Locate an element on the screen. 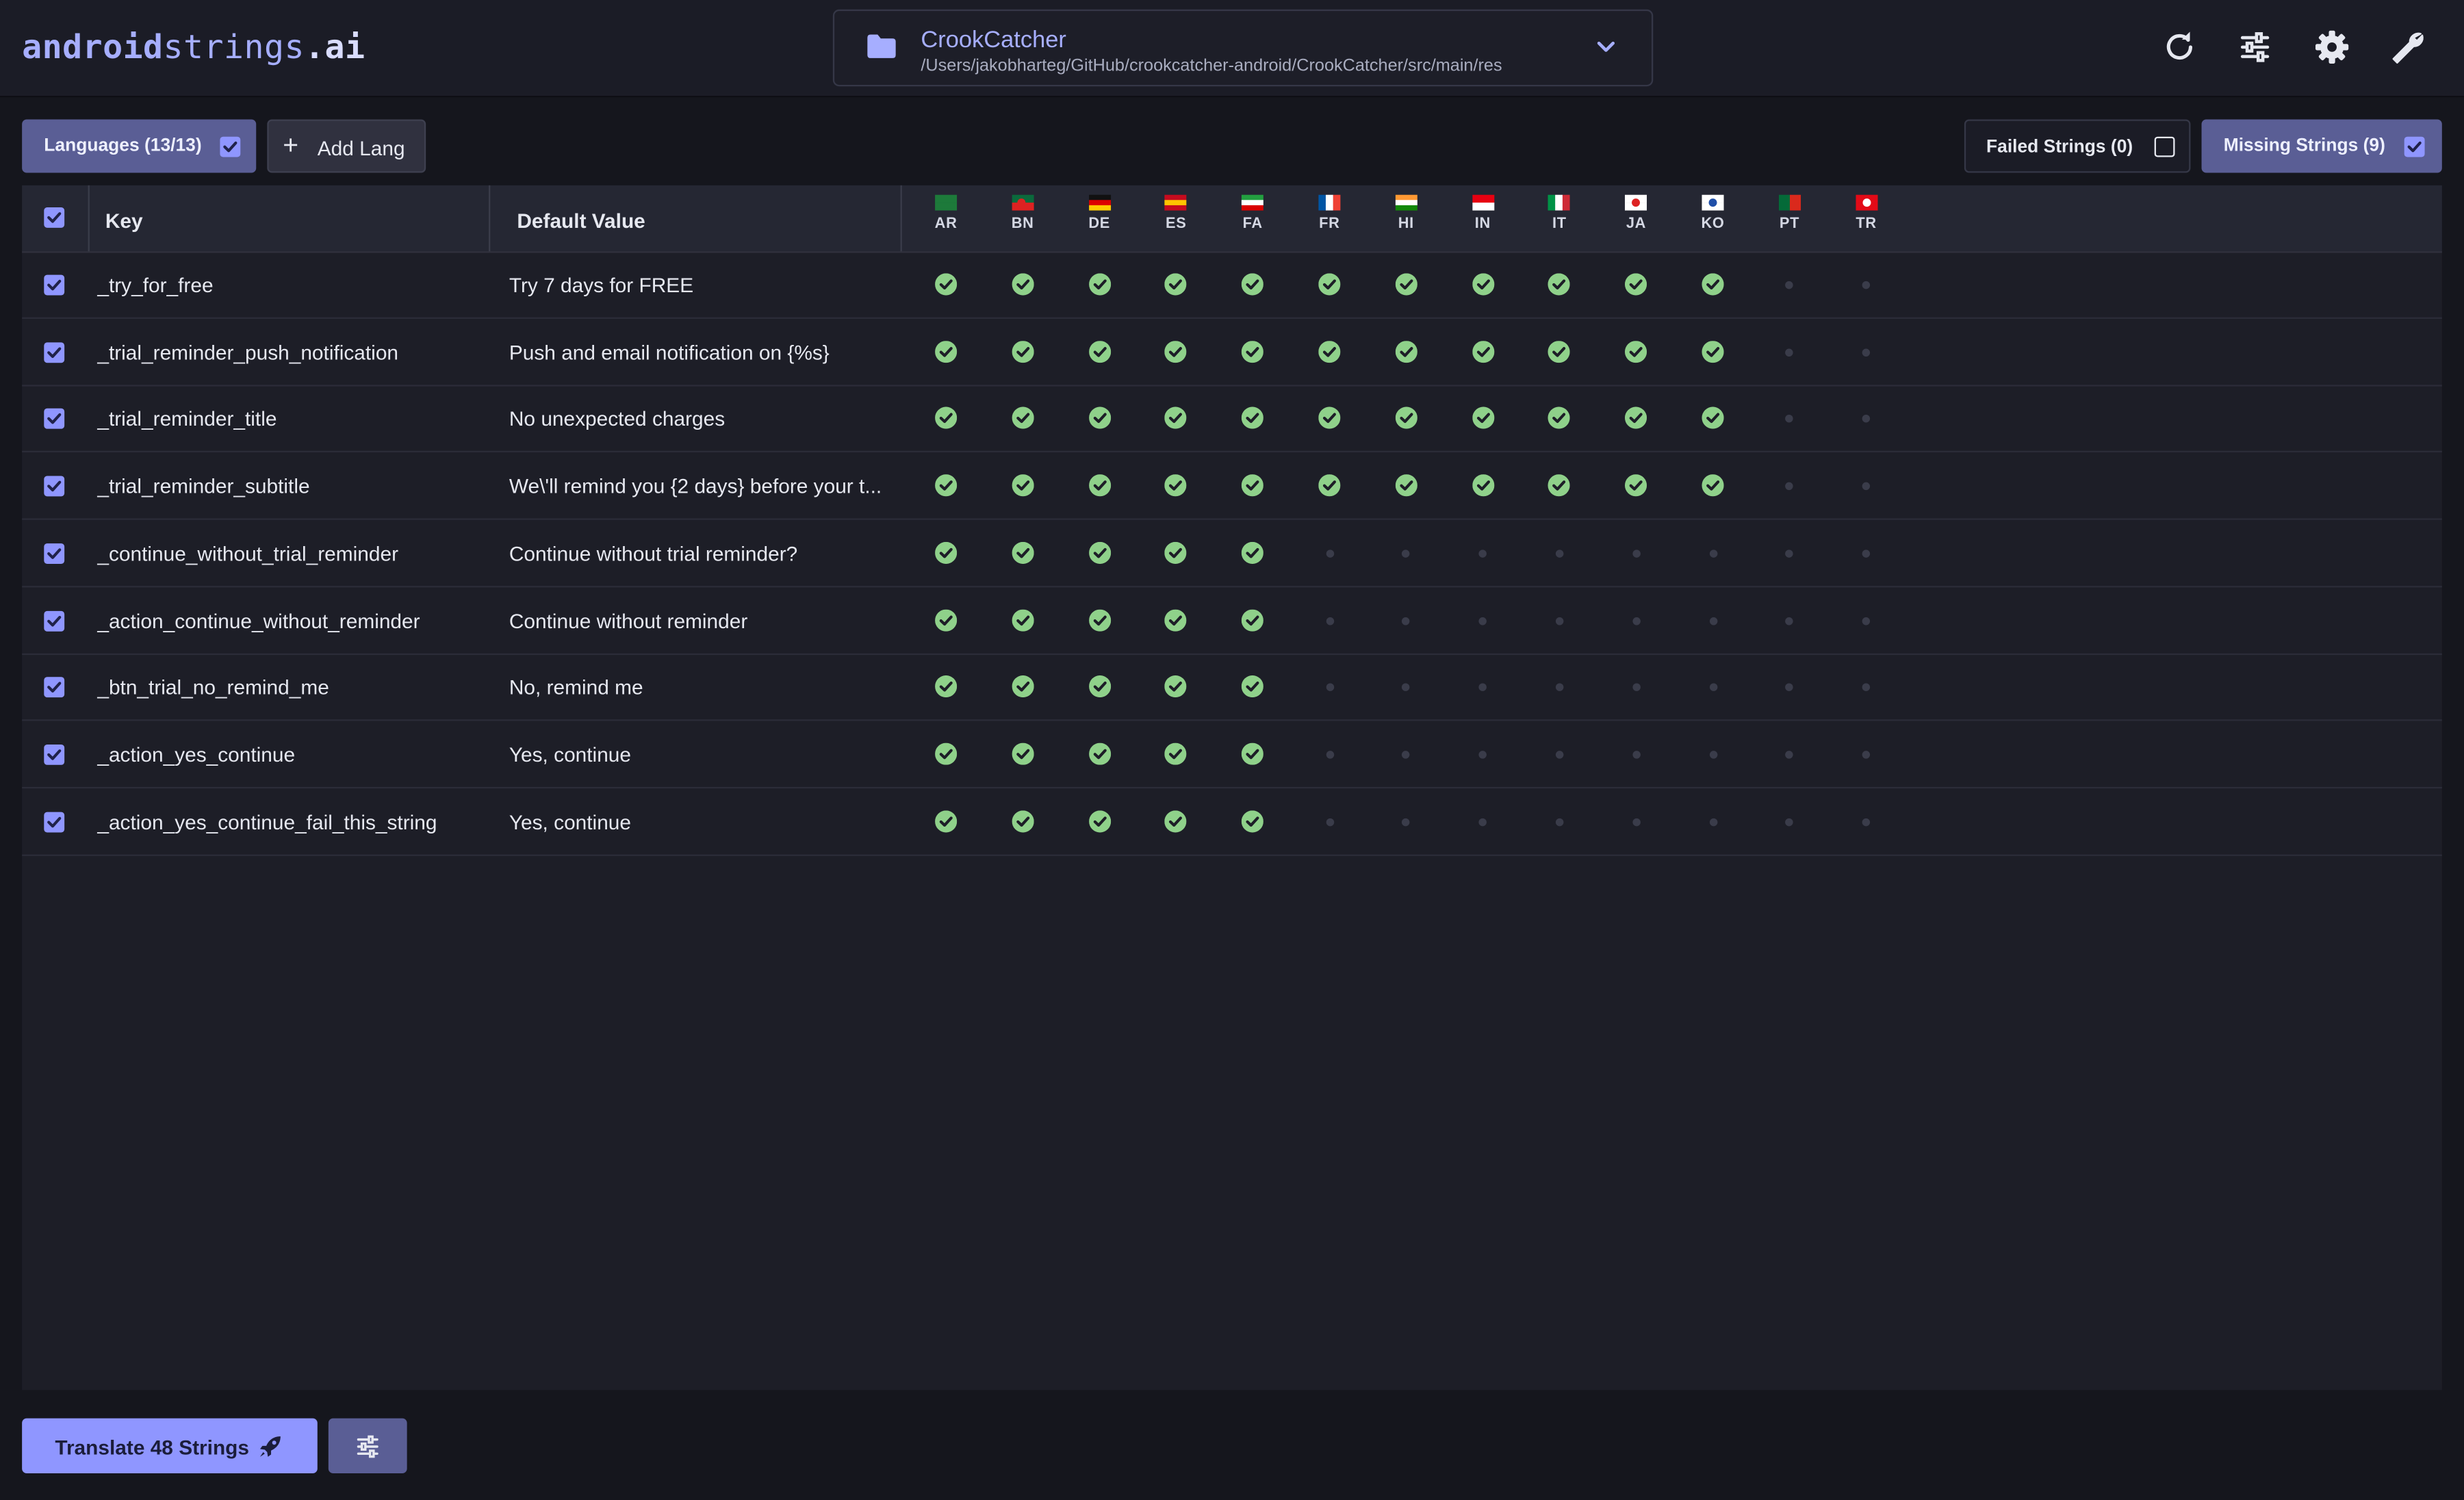 This screenshot has width=2464, height=1500. language-column-header: IN is located at coordinates (1482, 213).